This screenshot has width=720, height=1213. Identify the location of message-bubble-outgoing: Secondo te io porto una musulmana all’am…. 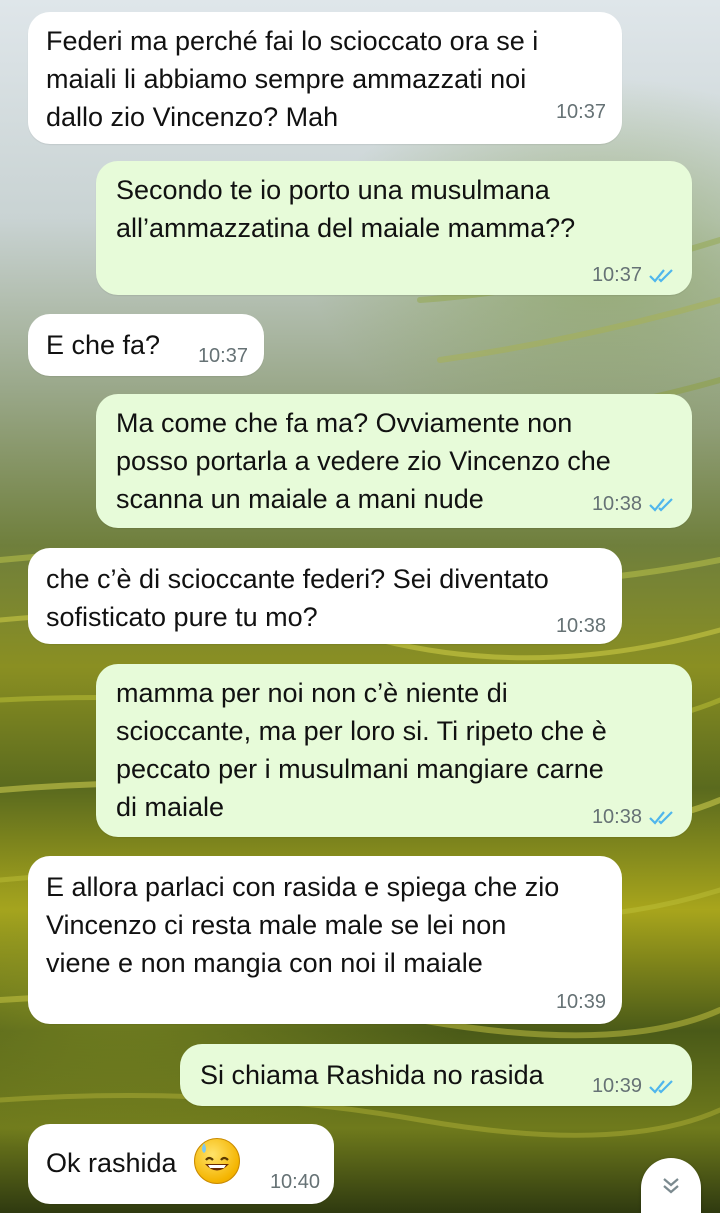
(394, 228).